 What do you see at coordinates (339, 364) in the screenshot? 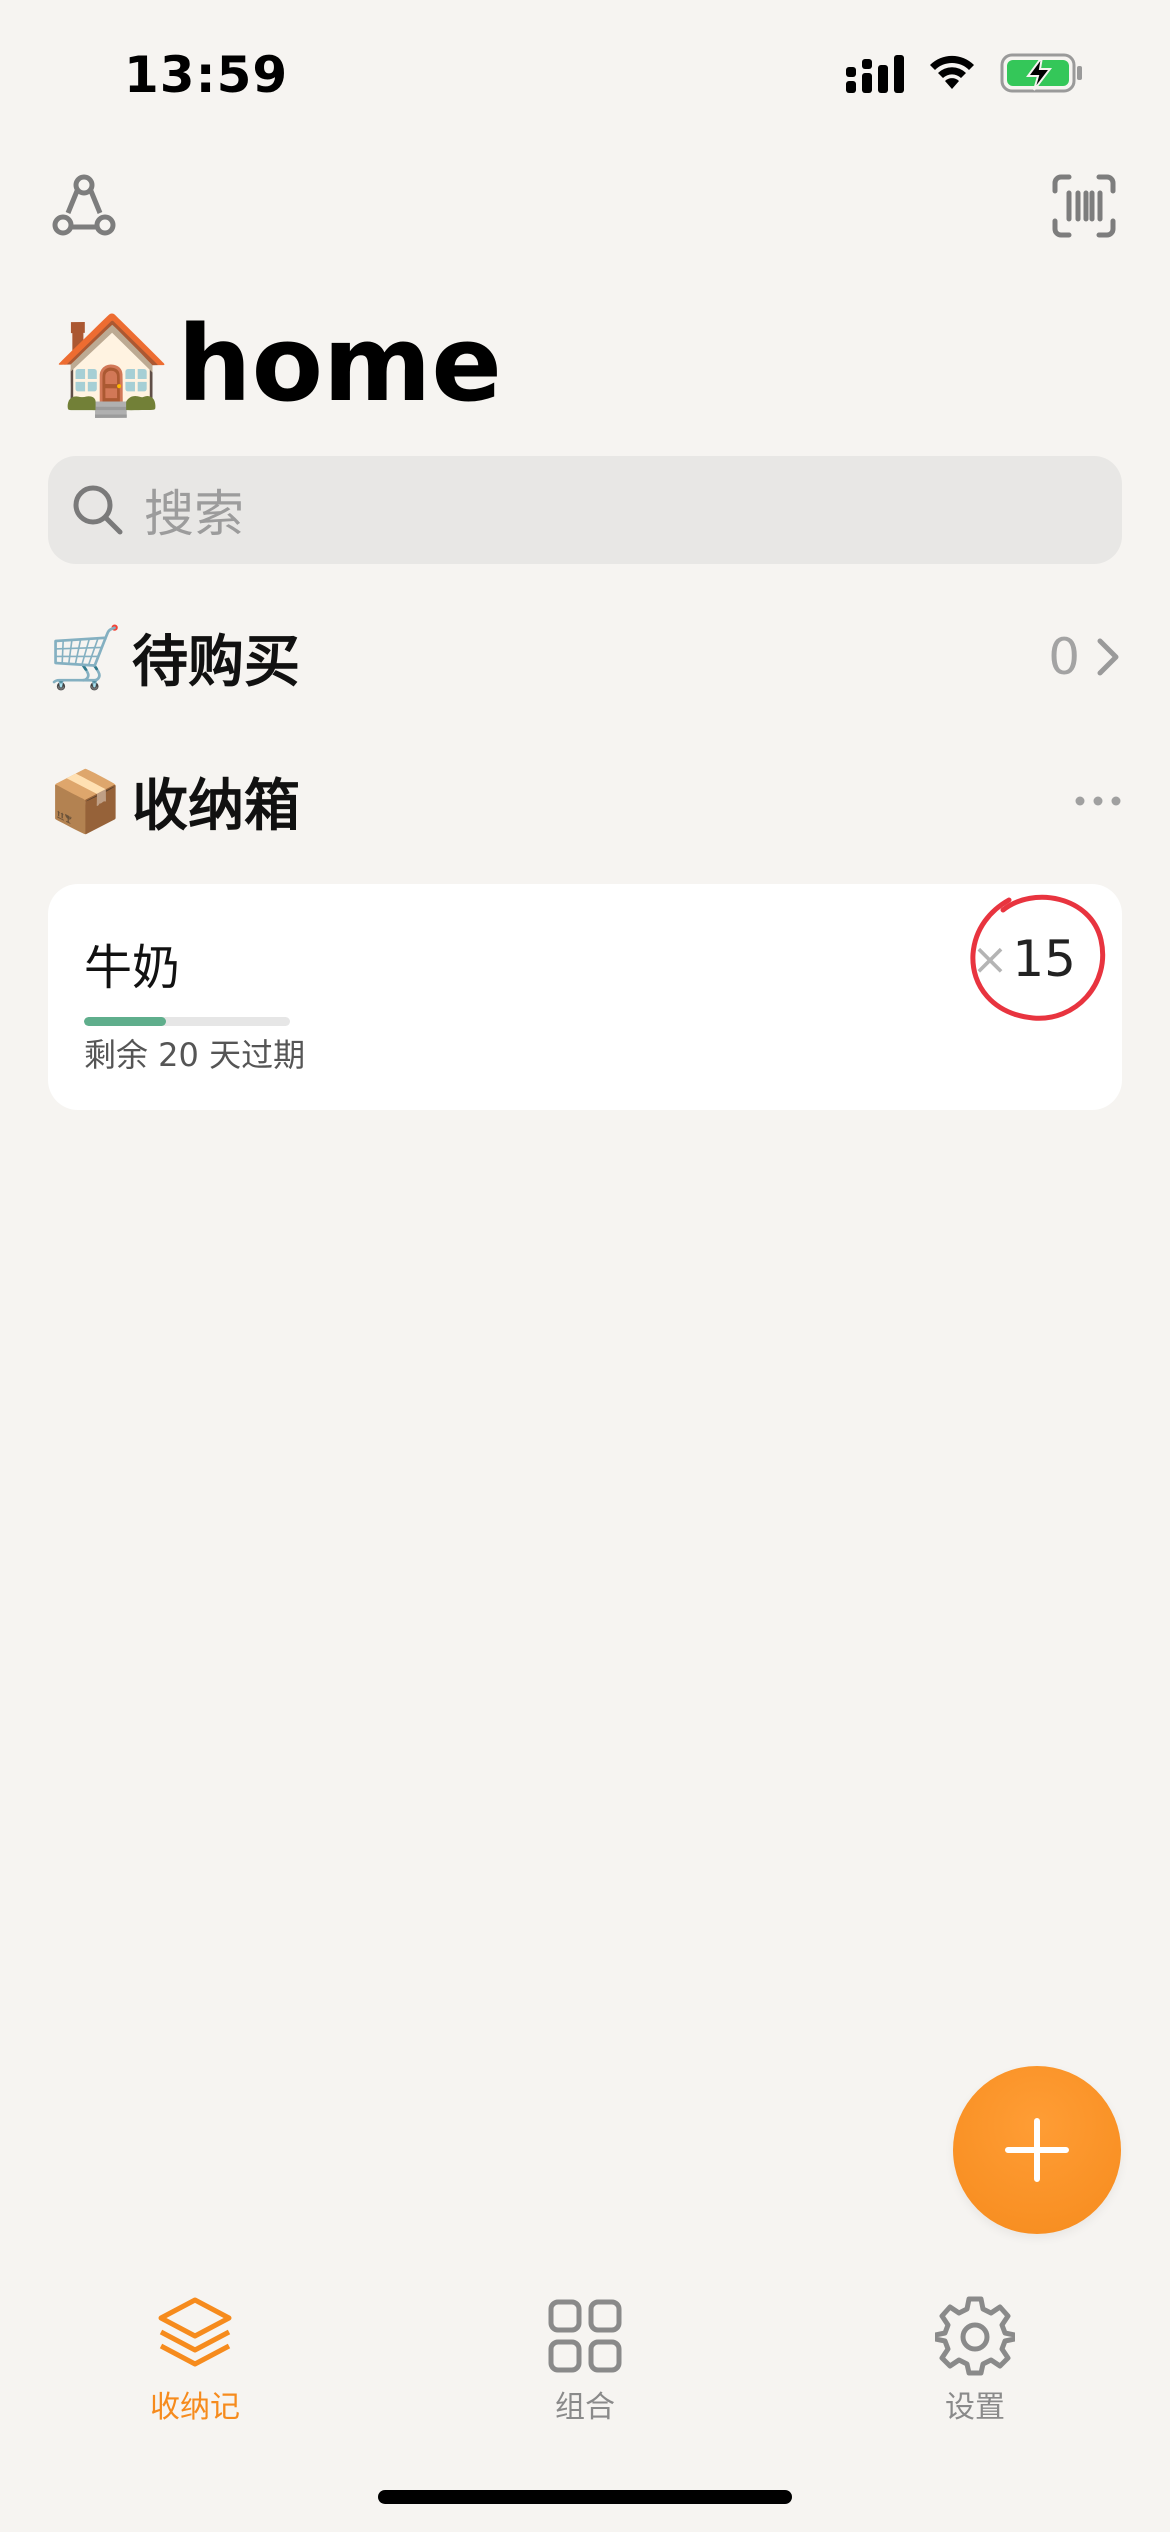
I see `page-title-text: home` at bounding box center [339, 364].